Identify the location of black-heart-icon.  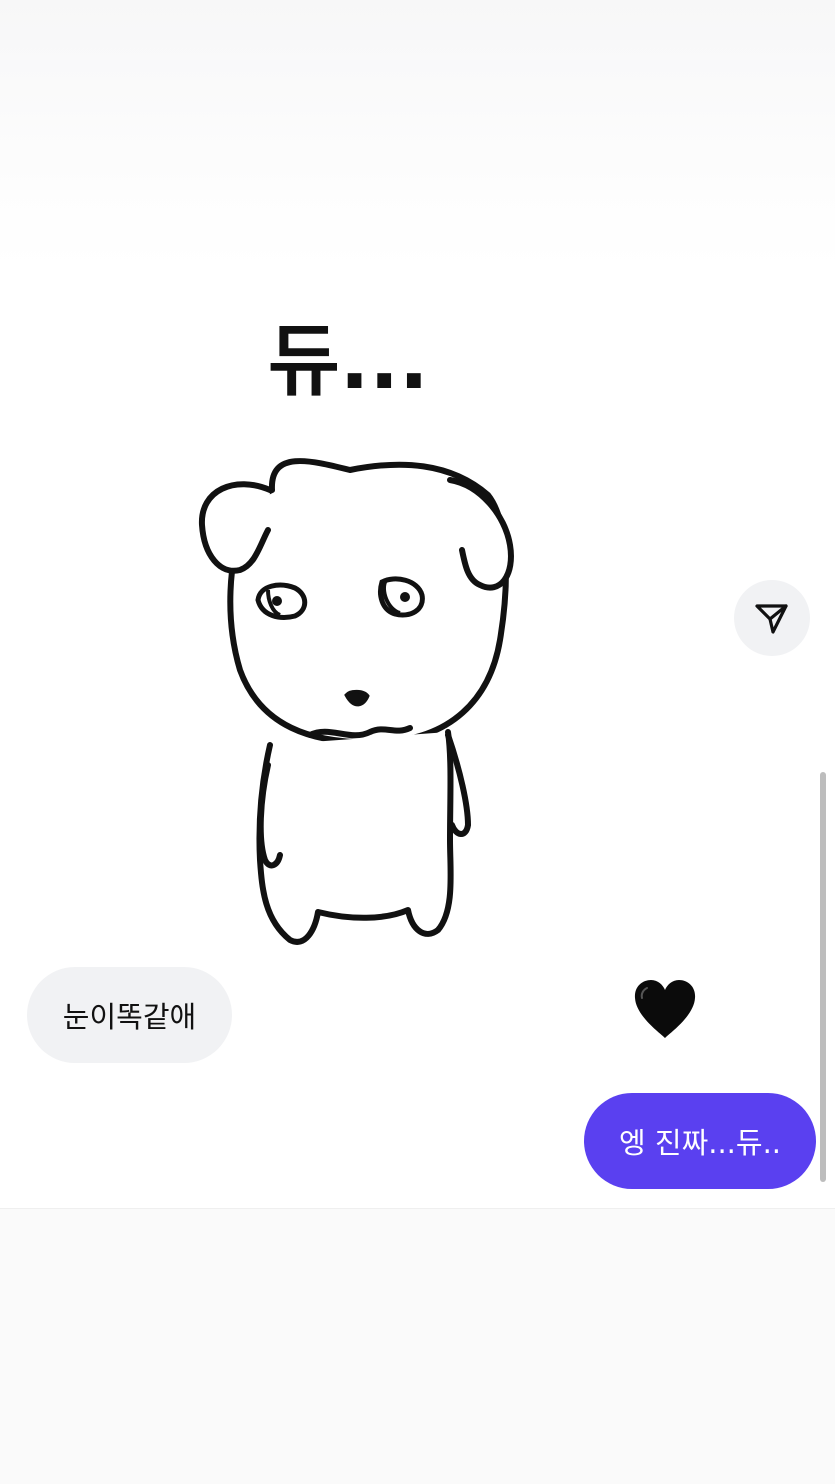
(665, 1009).